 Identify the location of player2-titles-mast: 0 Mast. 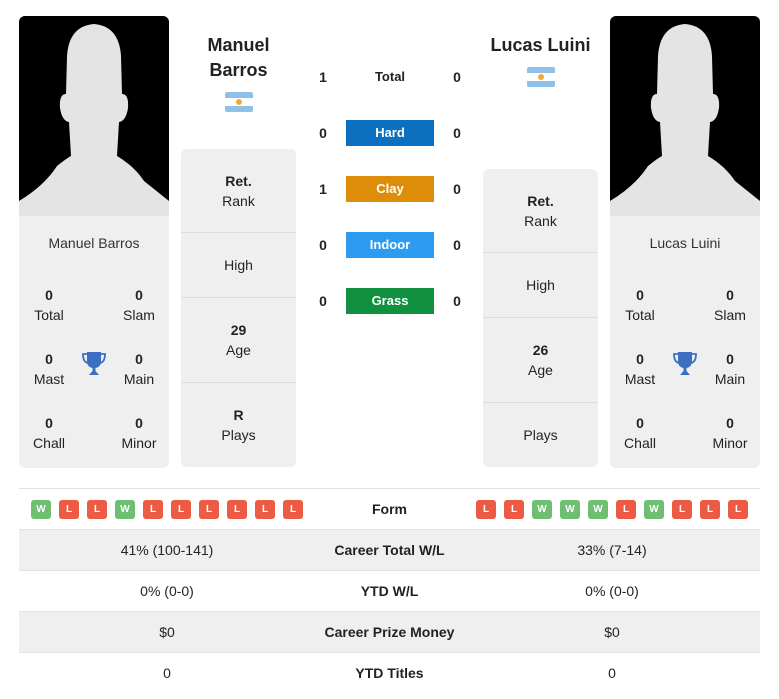
(640, 369).